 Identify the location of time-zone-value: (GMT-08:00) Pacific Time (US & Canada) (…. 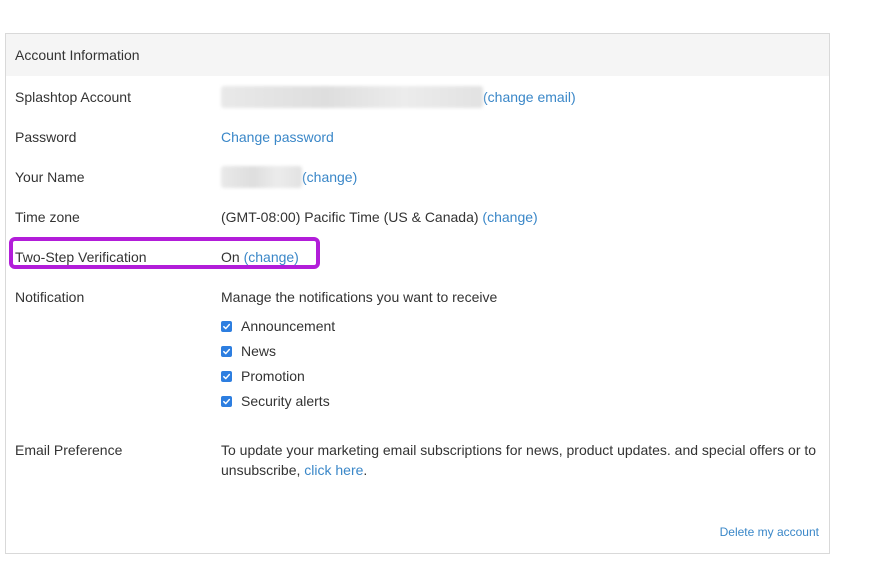
(379, 217).